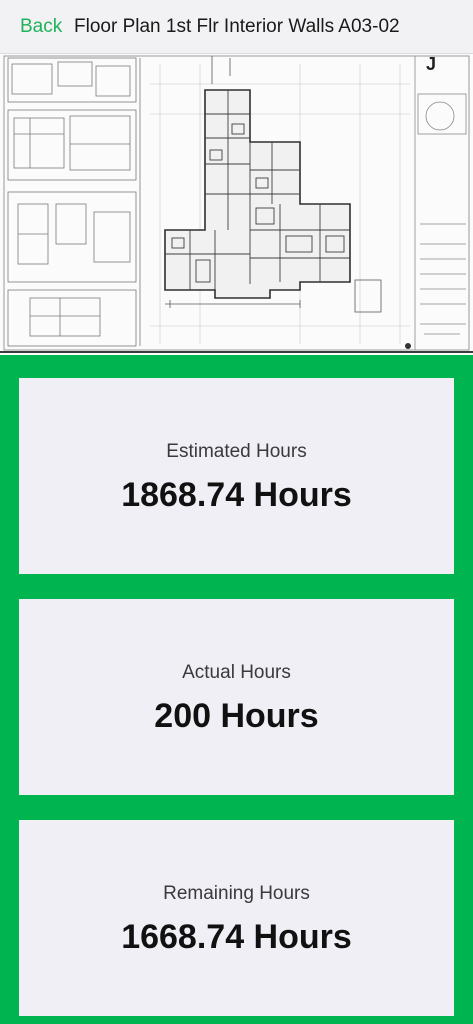 The image size is (473, 1024). I want to click on remaining-hours-value: 1668.74 Hours, so click(236, 937).